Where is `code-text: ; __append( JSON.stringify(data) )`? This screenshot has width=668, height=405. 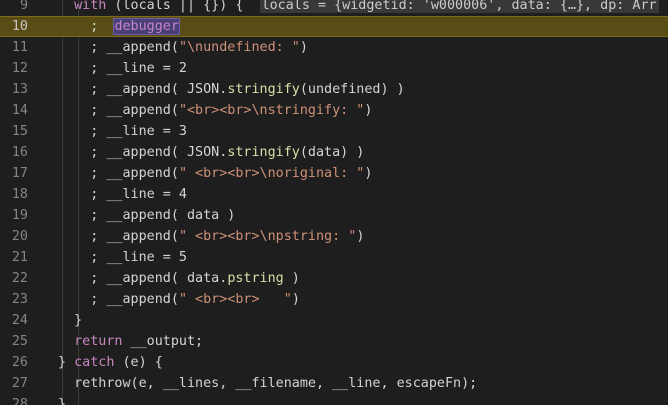 code-text: ; __append( JSON.stringify(data) ) is located at coordinates (211, 152).